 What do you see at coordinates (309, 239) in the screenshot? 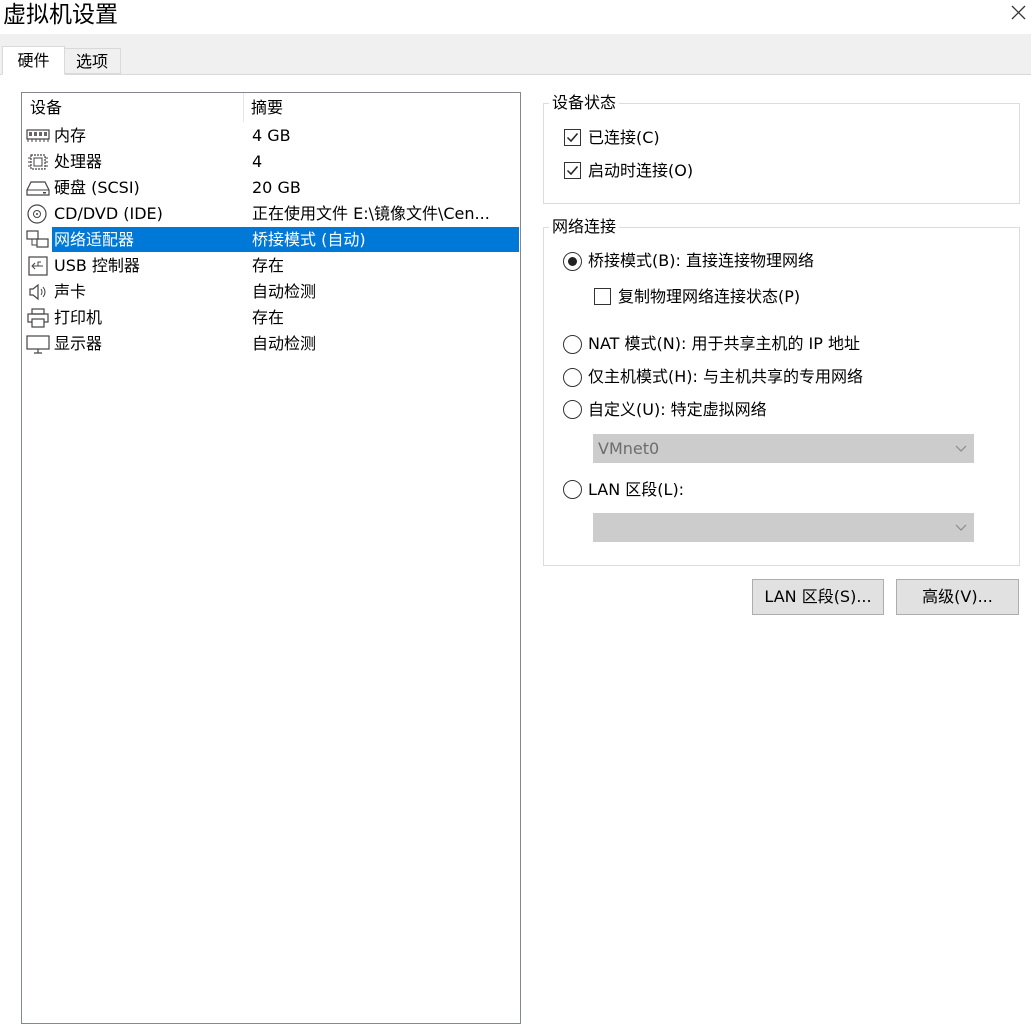
I see `device-summary: 桥接模式 (自动)` at bounding box center [309, 239].